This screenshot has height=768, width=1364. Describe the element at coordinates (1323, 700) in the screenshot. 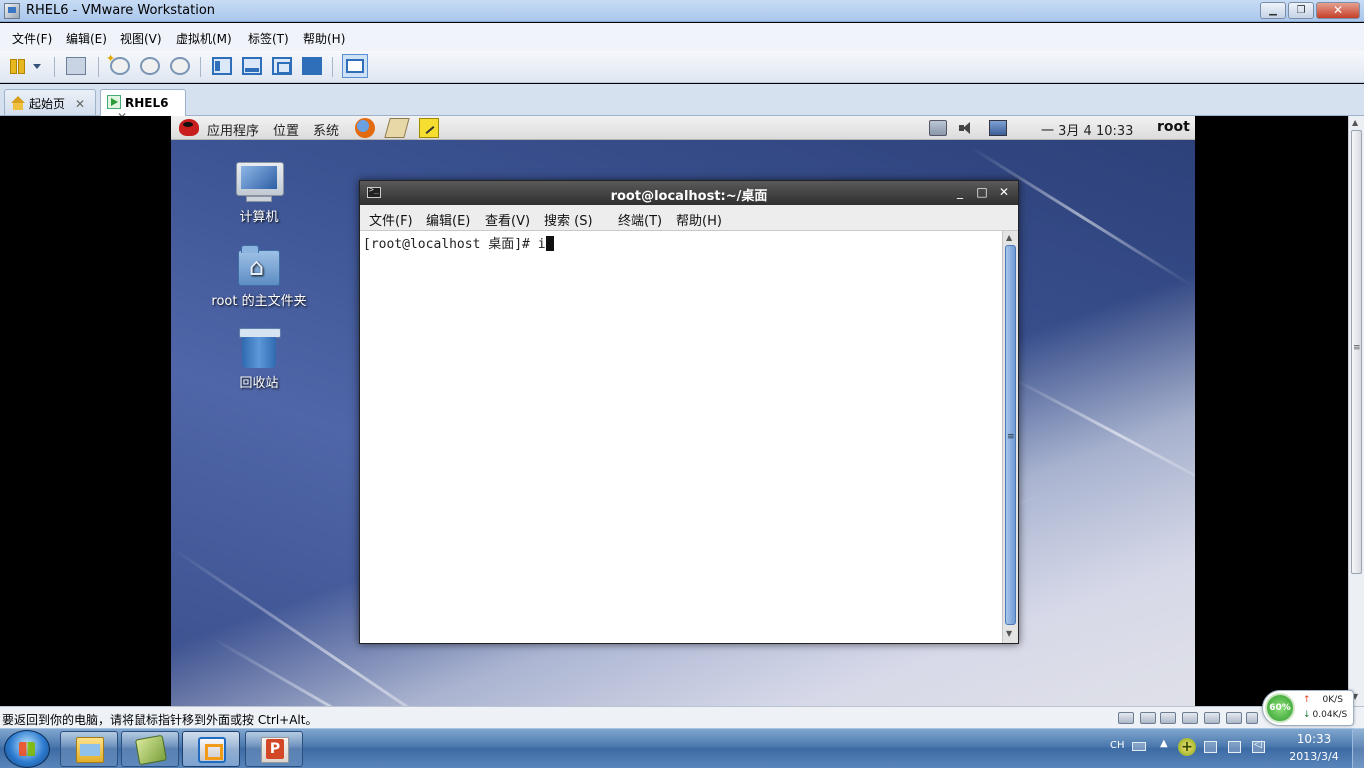

I see `upload-speed: ↑ 0K/S` at that location.